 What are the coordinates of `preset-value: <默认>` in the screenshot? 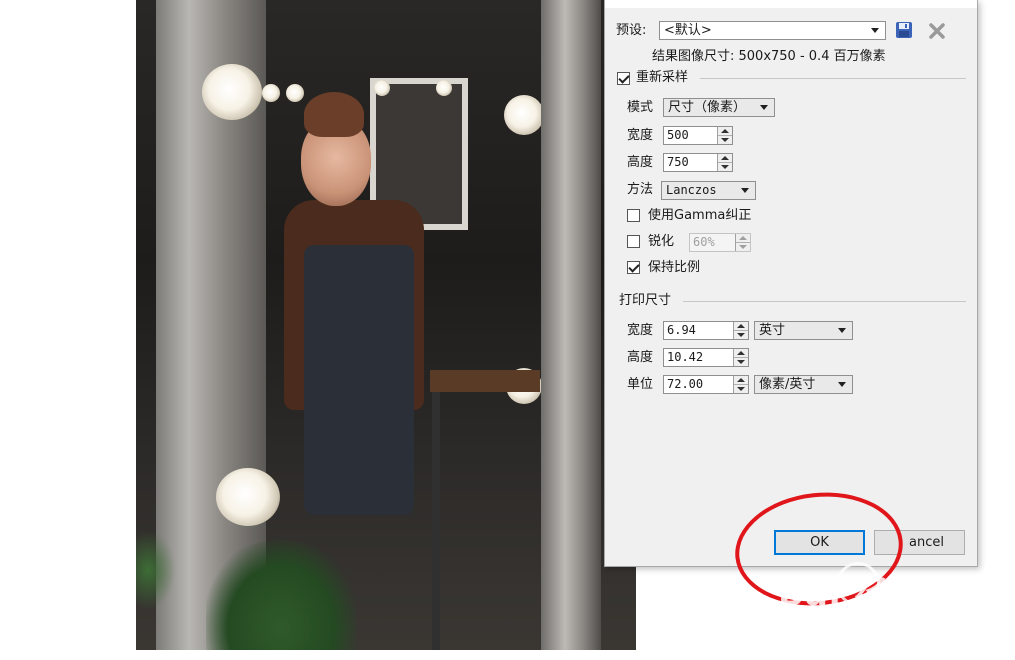 It's located at (688, 30).